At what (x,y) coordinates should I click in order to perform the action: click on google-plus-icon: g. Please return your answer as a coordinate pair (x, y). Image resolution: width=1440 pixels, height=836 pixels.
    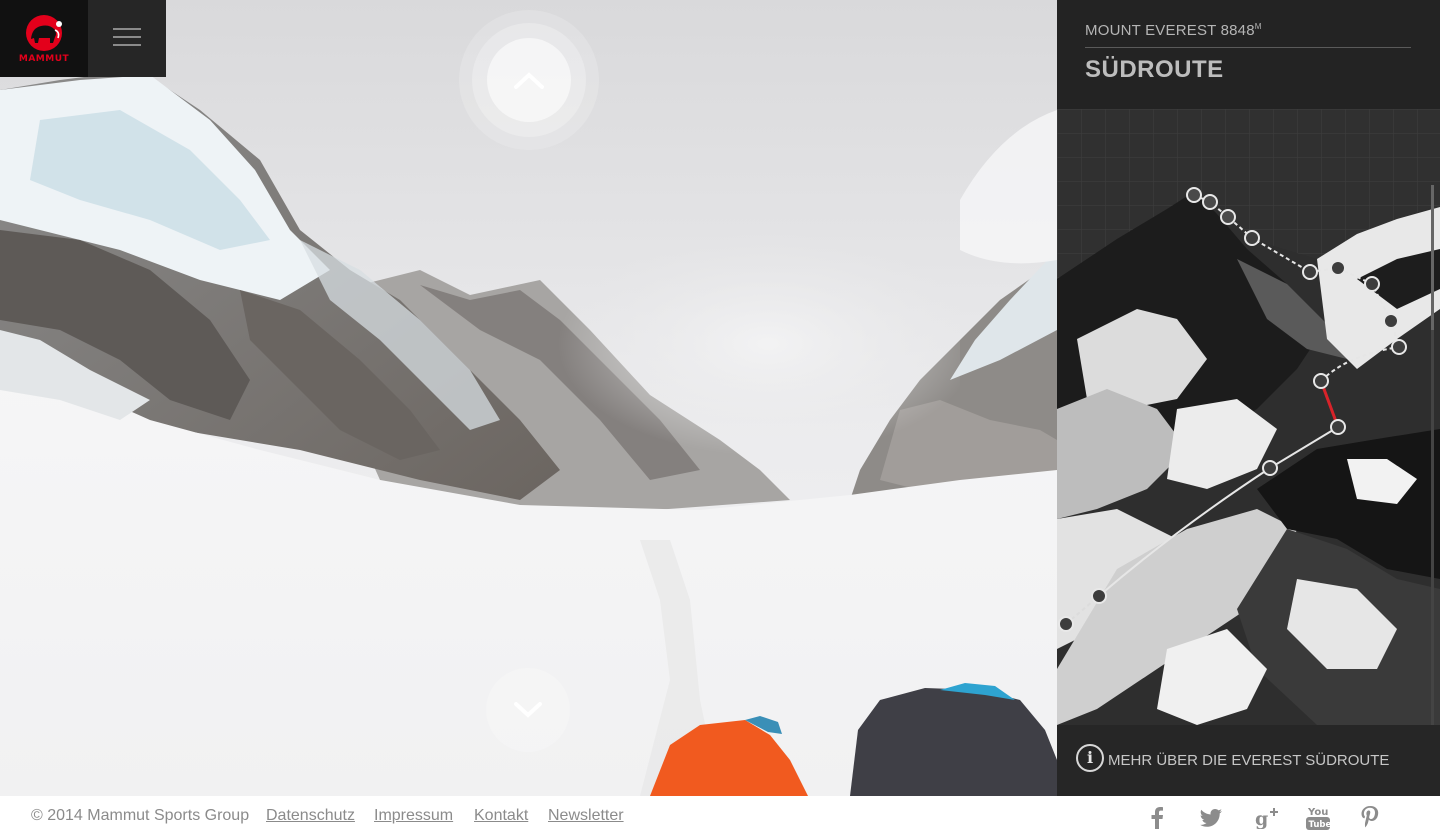
    Looking at the image, I should click on (1267, 818).